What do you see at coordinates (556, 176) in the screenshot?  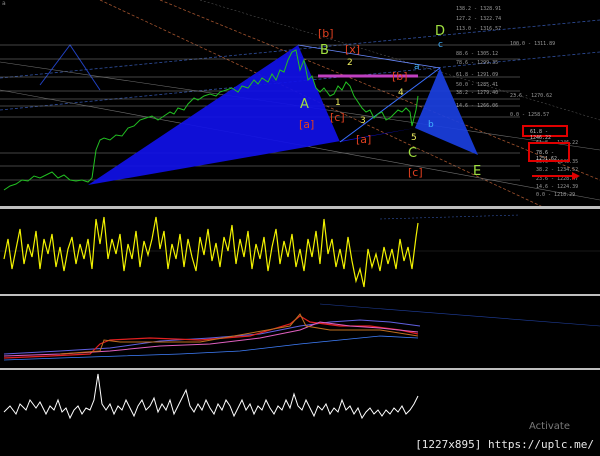 I see `arrow-layer` at bounding box center [556, 176].